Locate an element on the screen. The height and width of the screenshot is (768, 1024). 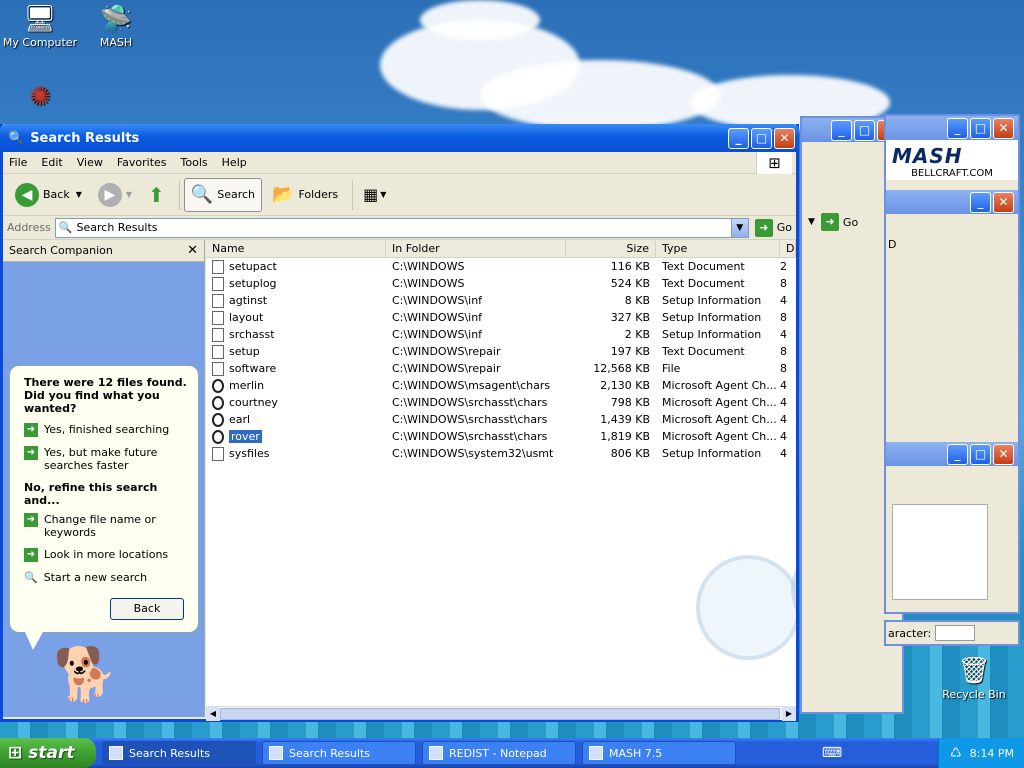
column-header-date: D is located at coordinates (788, 248).